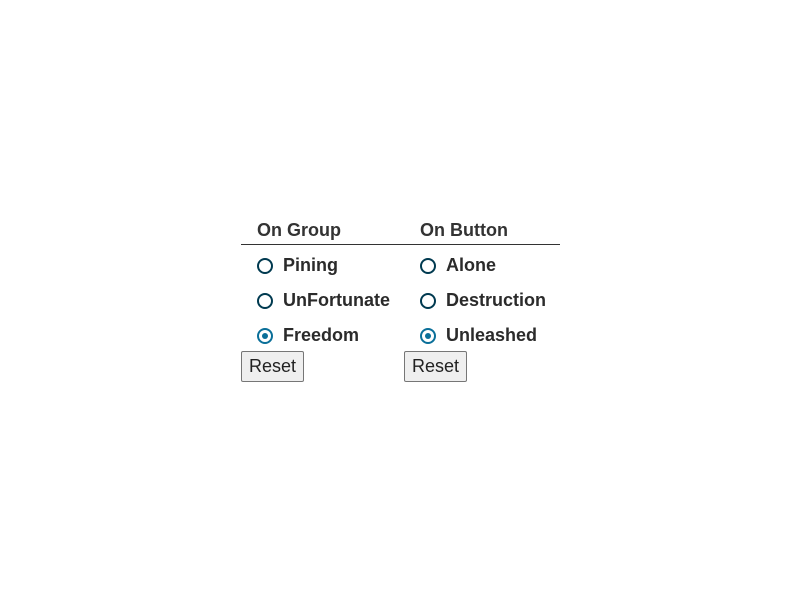 Image resolution: width=800 pixels, height=600 pixels. I want to click on reset-button-on-button: Reset, so click(436, 366).